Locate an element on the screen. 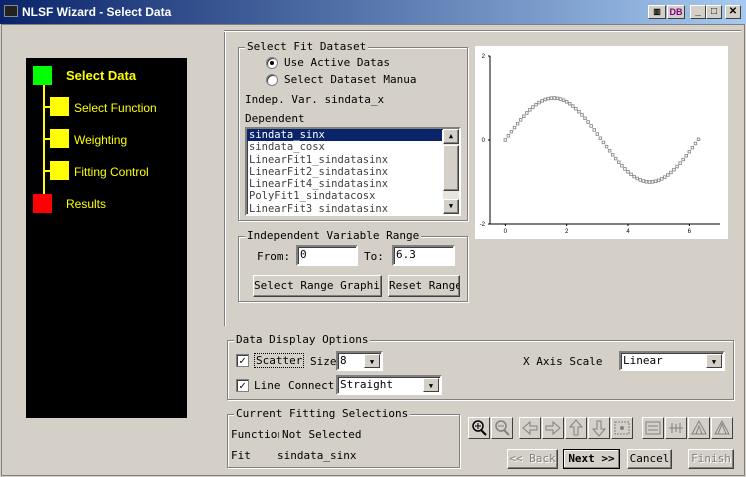 The height and width of the screenshot is (477, 746). list-item: sindata_sinx is located at coordinates (344, 135).